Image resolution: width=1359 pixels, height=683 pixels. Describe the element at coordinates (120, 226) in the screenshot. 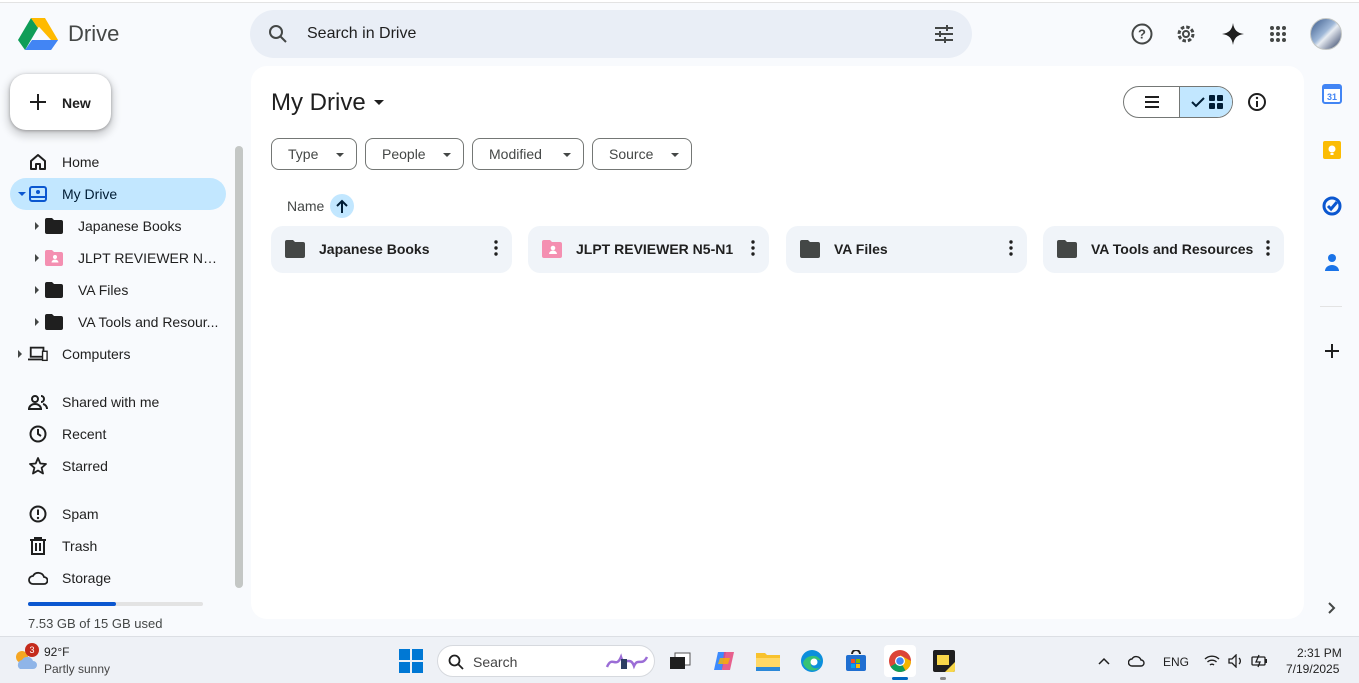

I see `sidebar-folder-japanese-books: Japanese Books` at that location.